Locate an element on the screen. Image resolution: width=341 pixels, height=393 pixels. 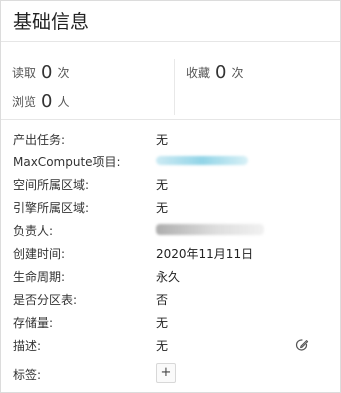
add-tag-button: + is located at coordinates (166, 373).